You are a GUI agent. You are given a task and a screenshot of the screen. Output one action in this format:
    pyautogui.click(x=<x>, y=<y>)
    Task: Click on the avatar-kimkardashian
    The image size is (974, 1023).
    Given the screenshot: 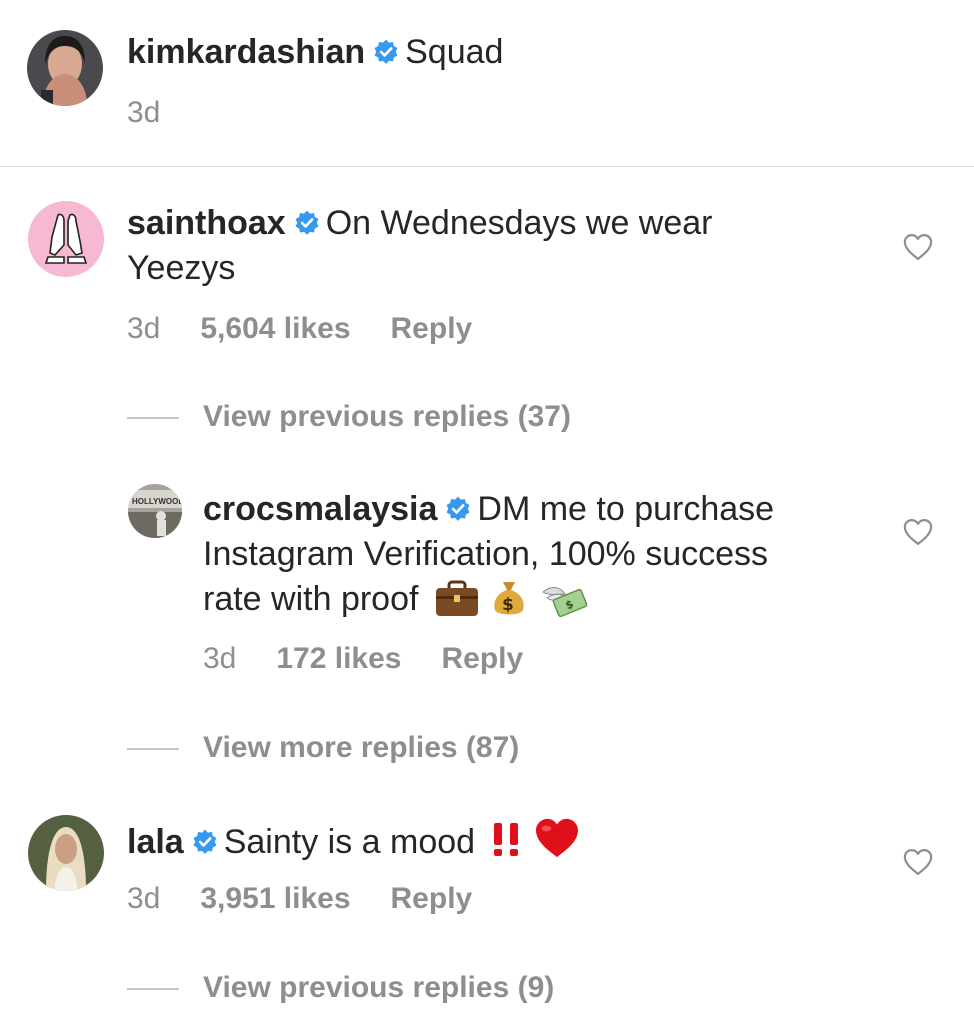 What is the action you would take?
    pyautogui.click(x=65, y=68)
    